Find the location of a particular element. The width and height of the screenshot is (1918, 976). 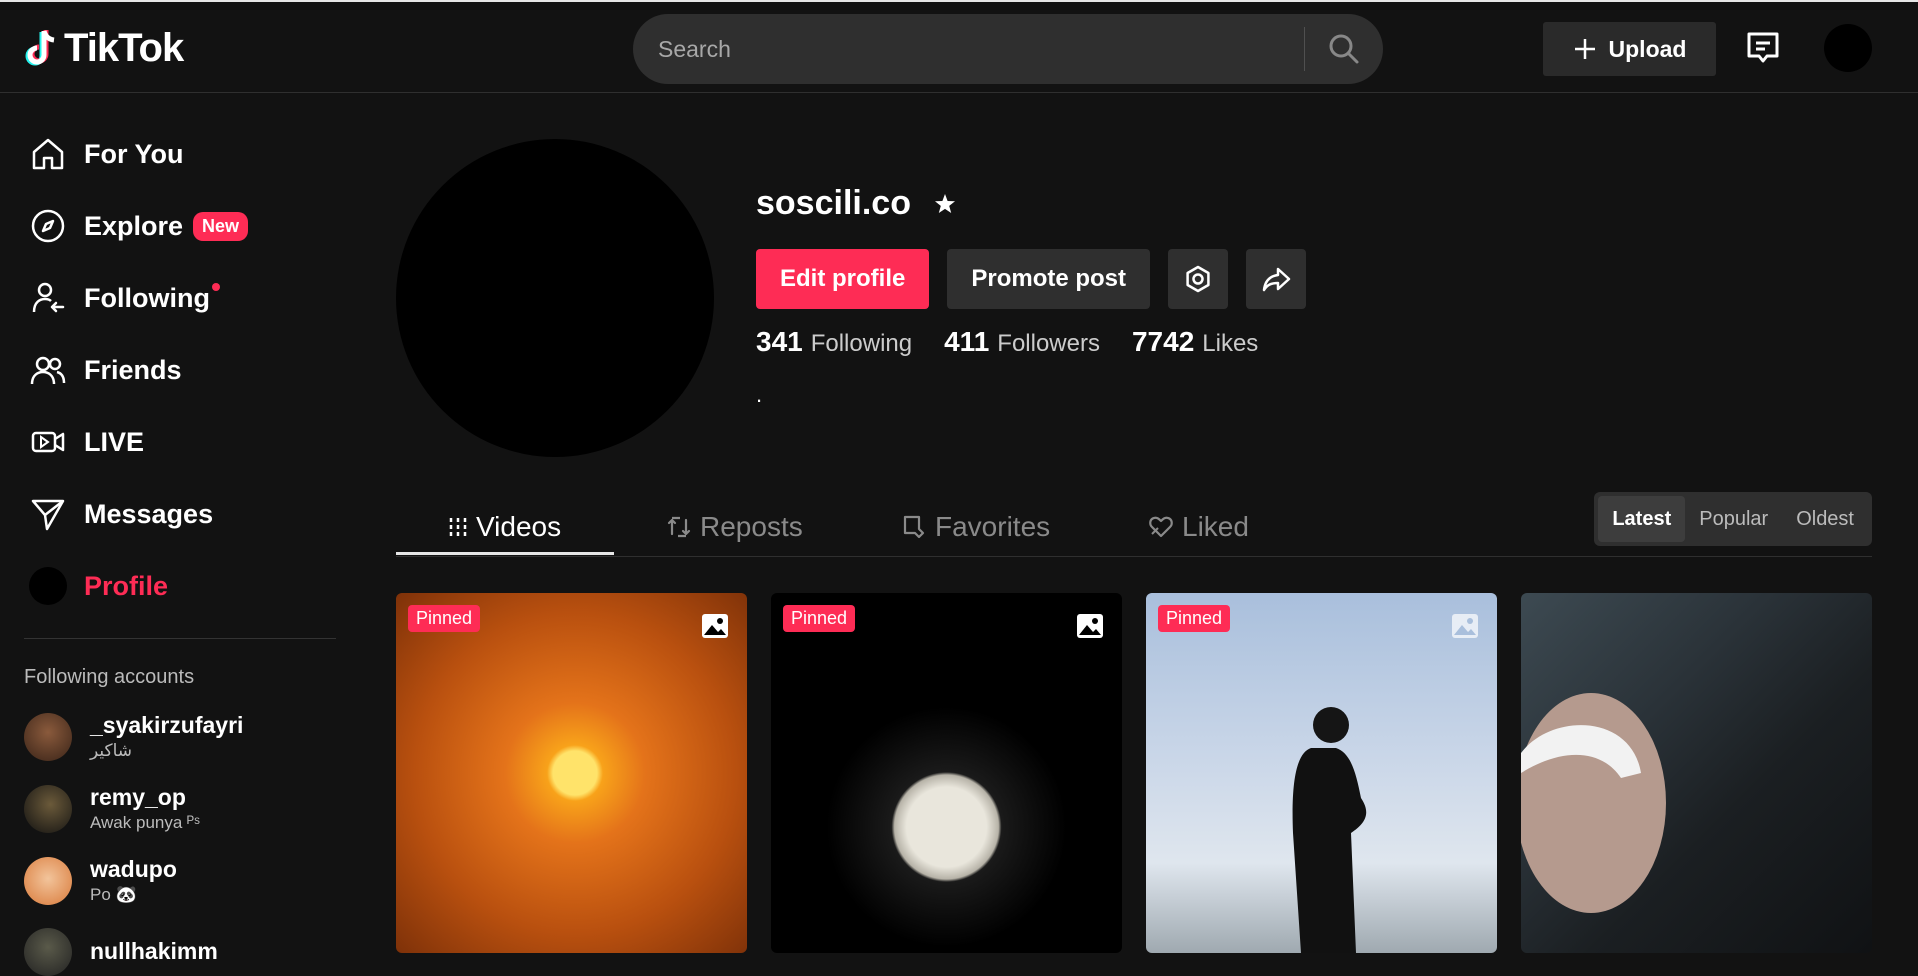

settings-button is located at coordinates (1198, 279).